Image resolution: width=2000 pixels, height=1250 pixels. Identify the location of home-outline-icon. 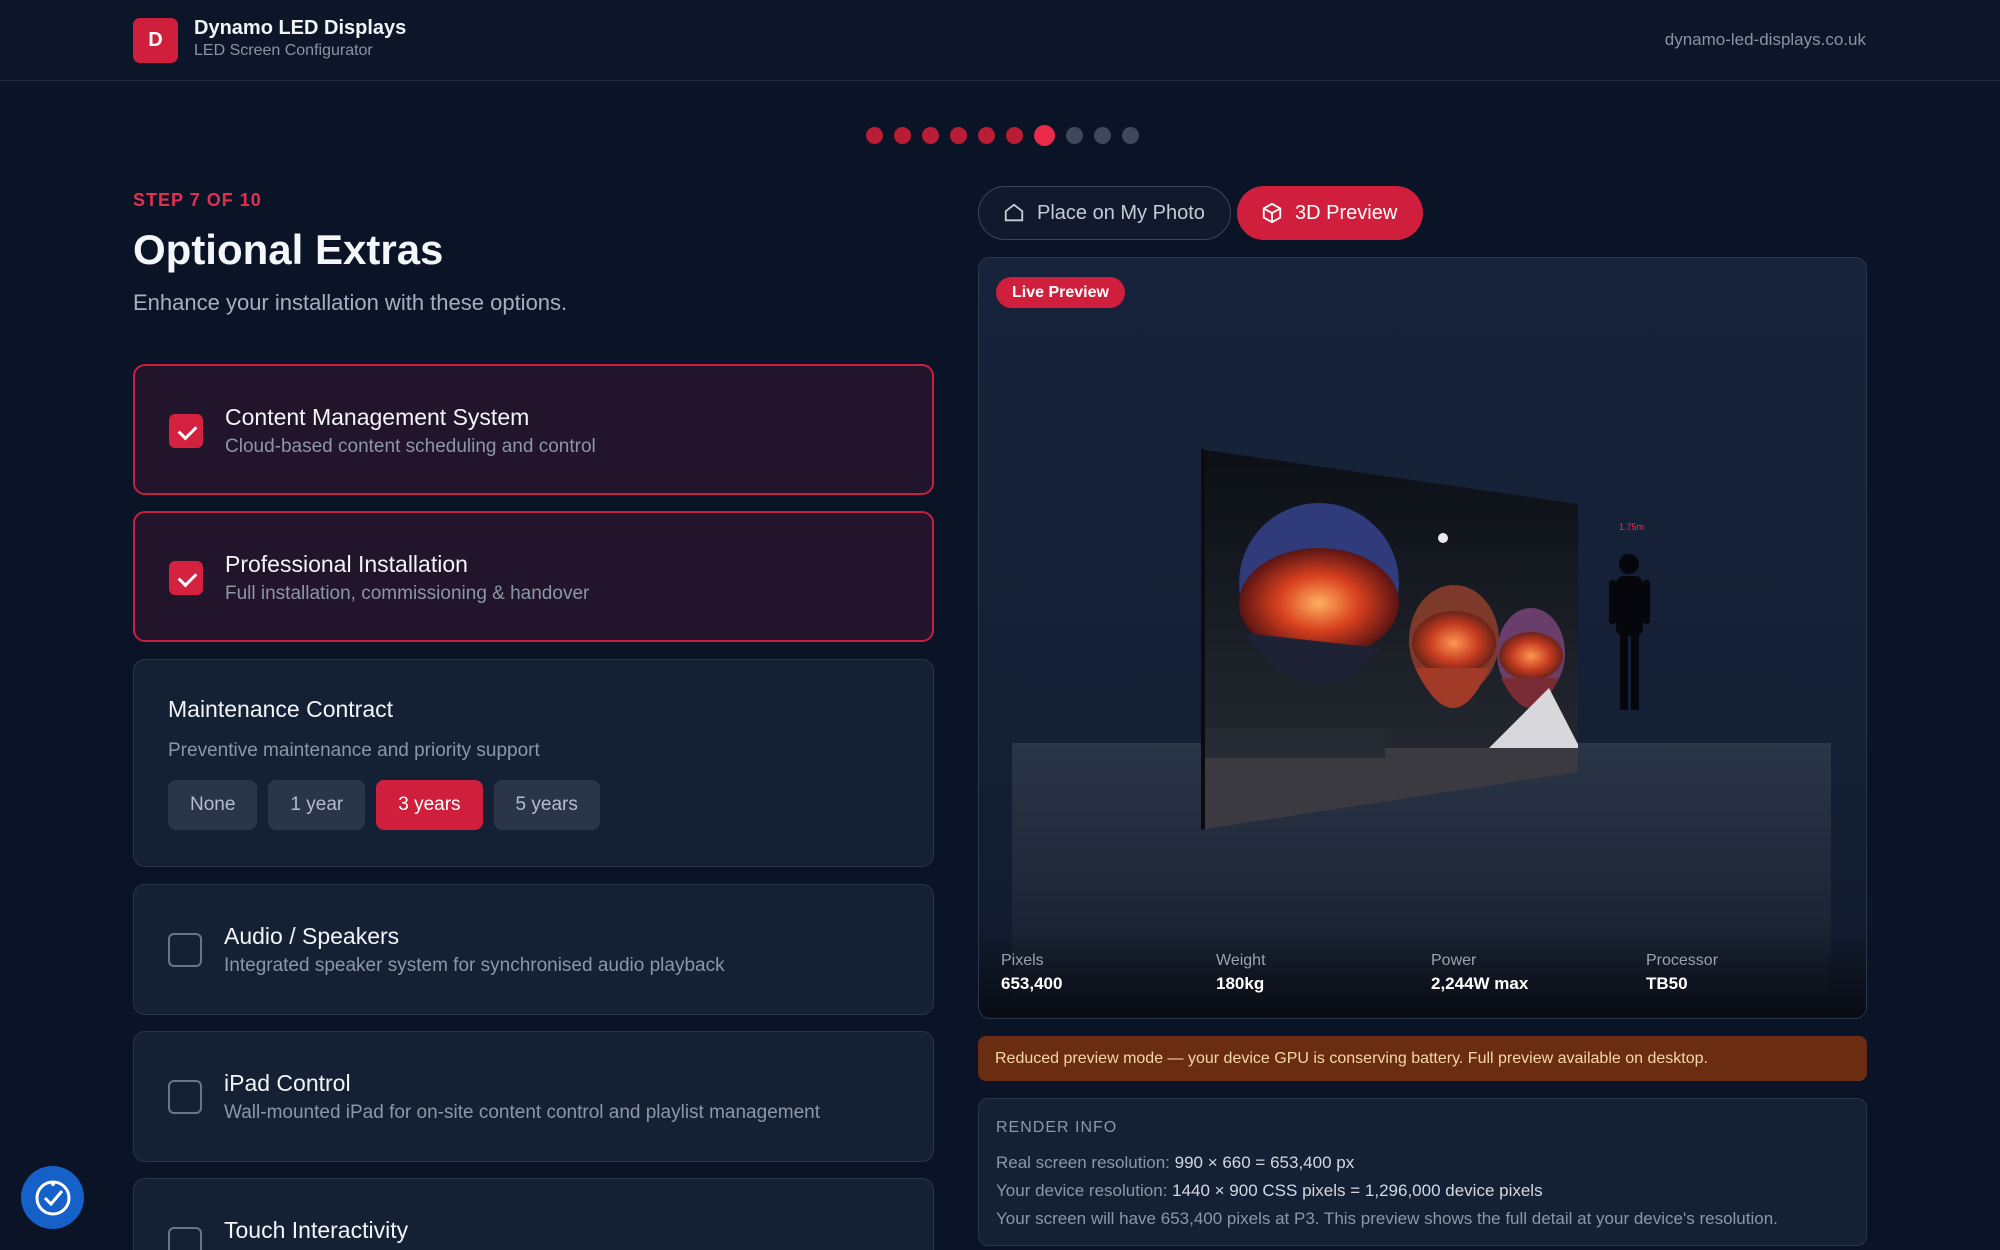
(1014, 212).